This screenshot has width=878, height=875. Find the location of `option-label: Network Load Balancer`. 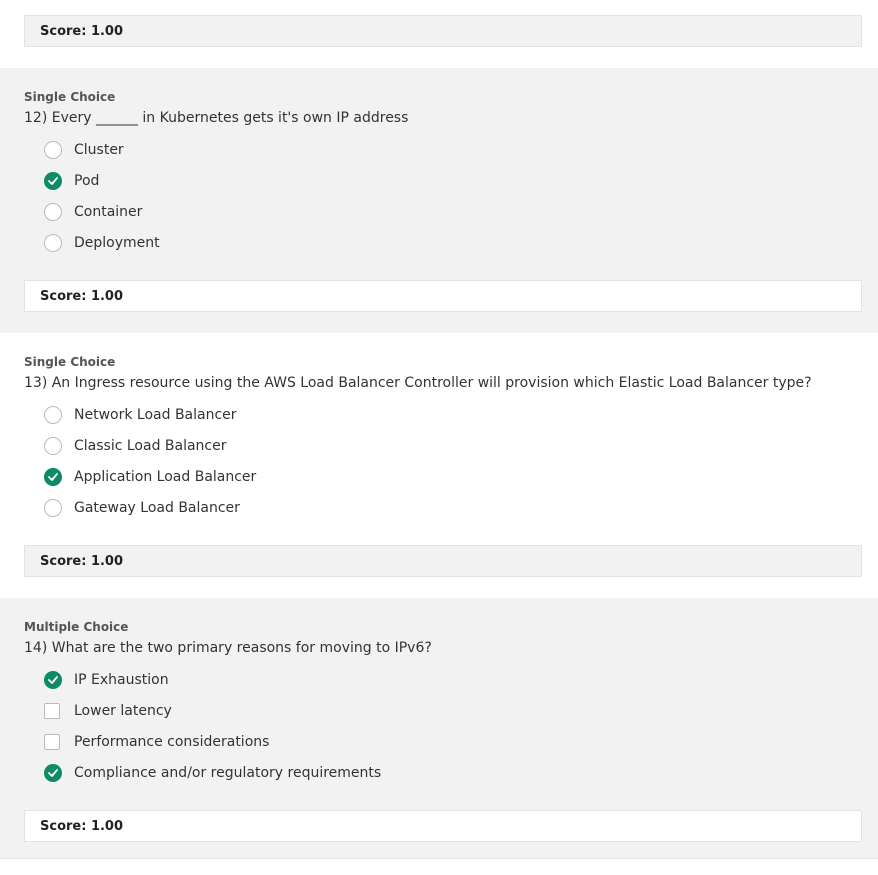

option-label: Network Load Balancer is located at coordinates (155, 415).